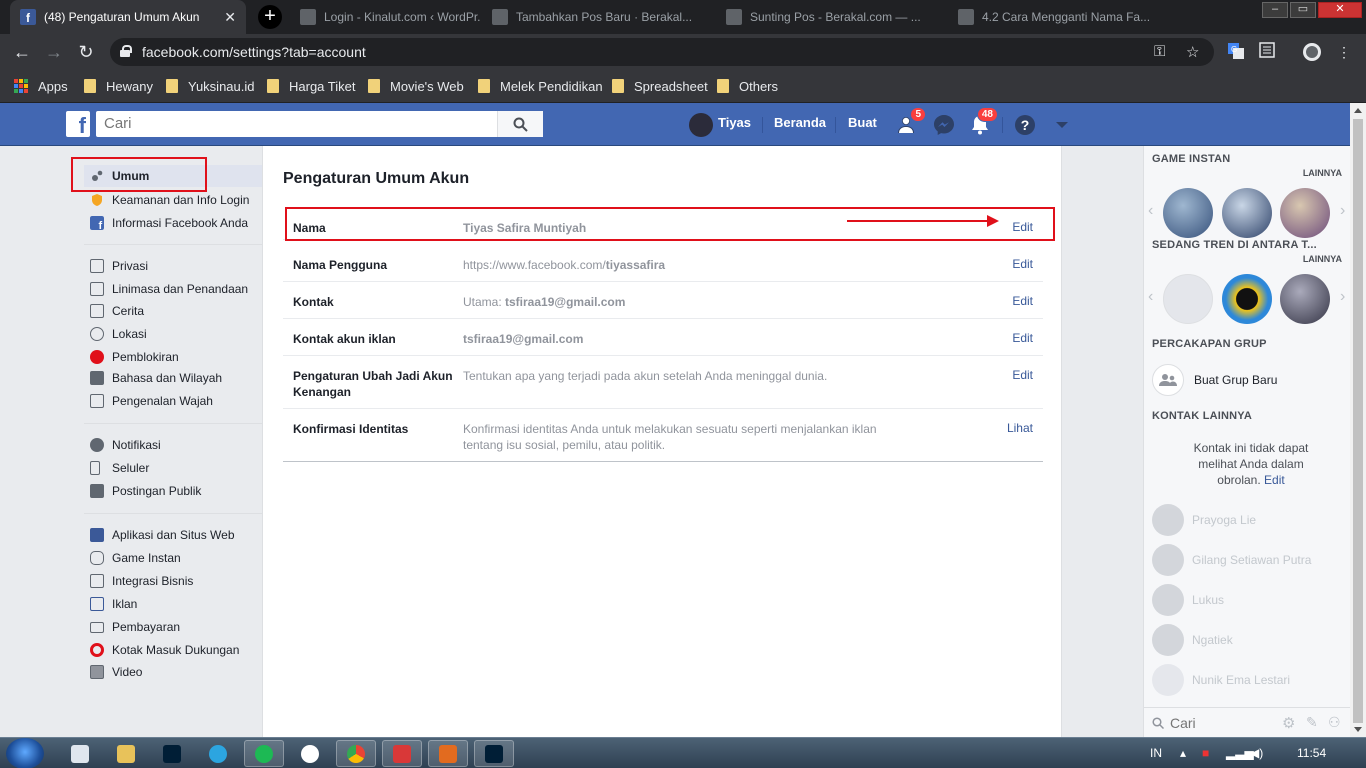 The image size is (1366, 768). I want to click on contact-item: Lukus, so click(1188, 600).